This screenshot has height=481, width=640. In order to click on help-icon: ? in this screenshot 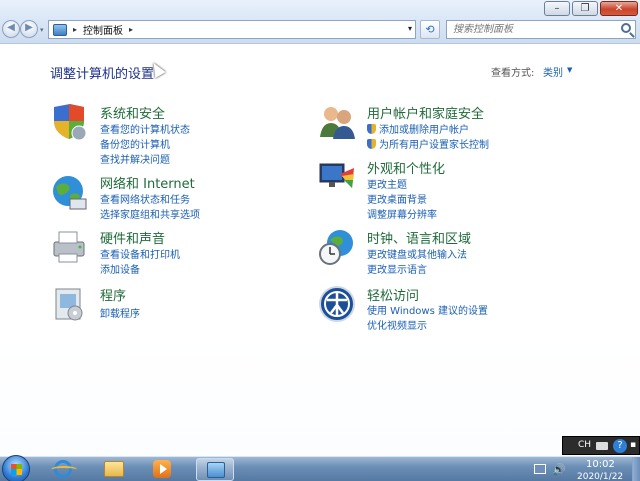, I will do `click(620, 446)`.